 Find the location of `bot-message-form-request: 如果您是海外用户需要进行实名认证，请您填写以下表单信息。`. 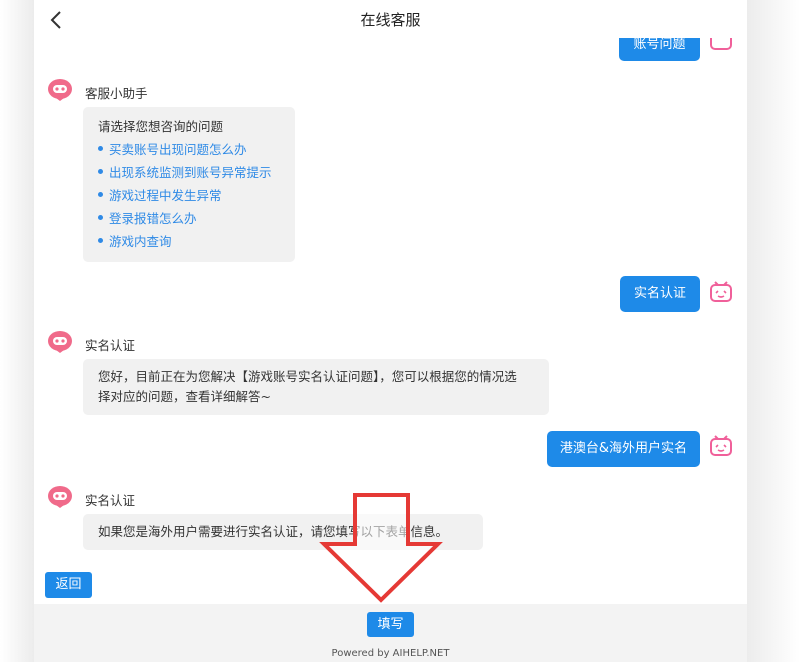

bot-message-form-request: 如果您是海外用户需要进行实名认证，请您填写以下表单信息。 is located at coordinates (283, 532).